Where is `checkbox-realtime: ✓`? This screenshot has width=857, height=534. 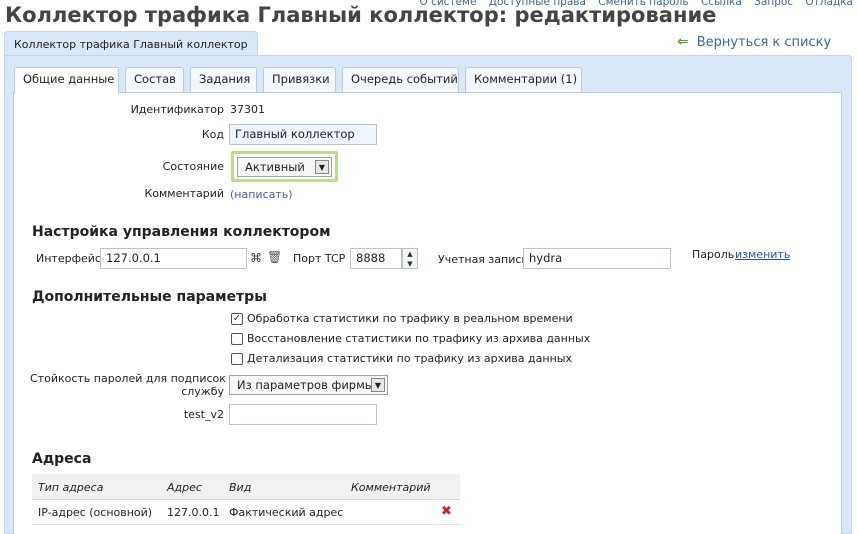 checkbox-realtime: ✓ is located at coordinates (237, 319).